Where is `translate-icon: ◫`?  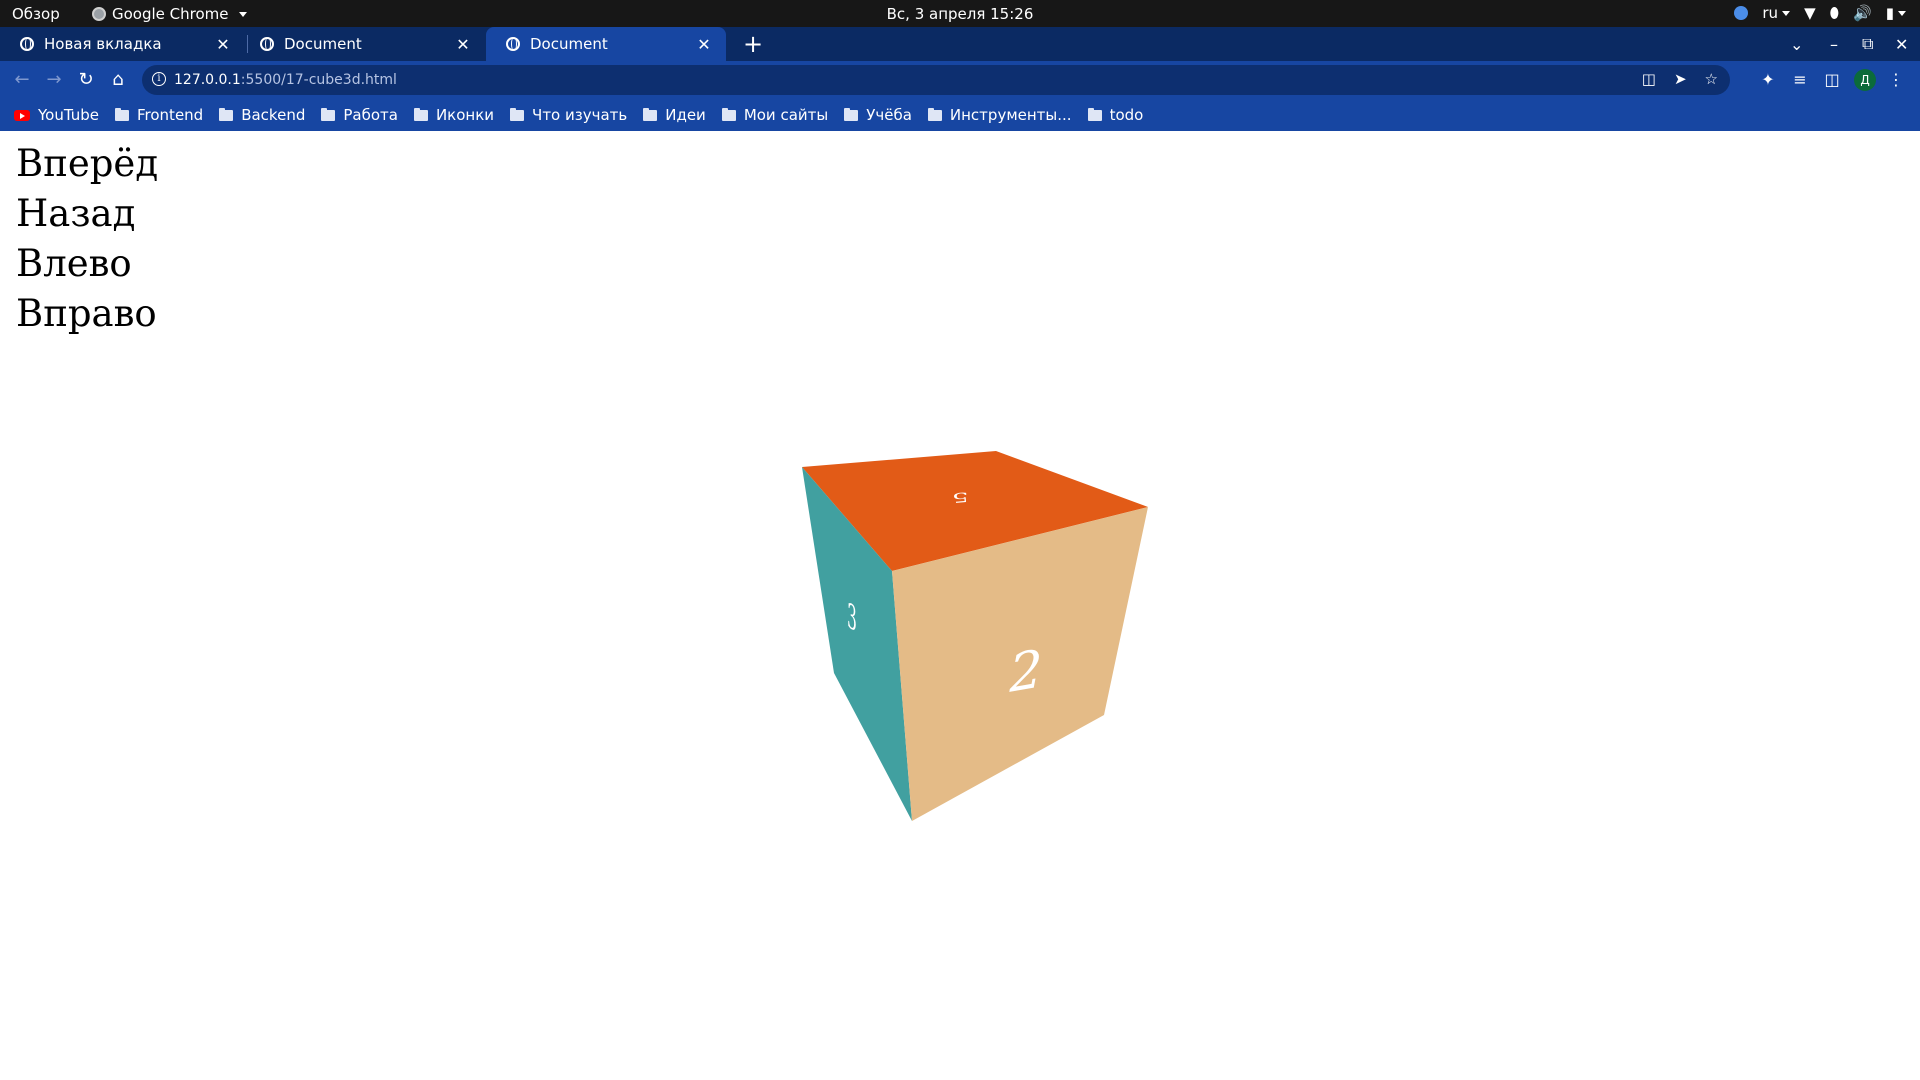
translate-icon: ◫ is located at coordinates (1649, 79).